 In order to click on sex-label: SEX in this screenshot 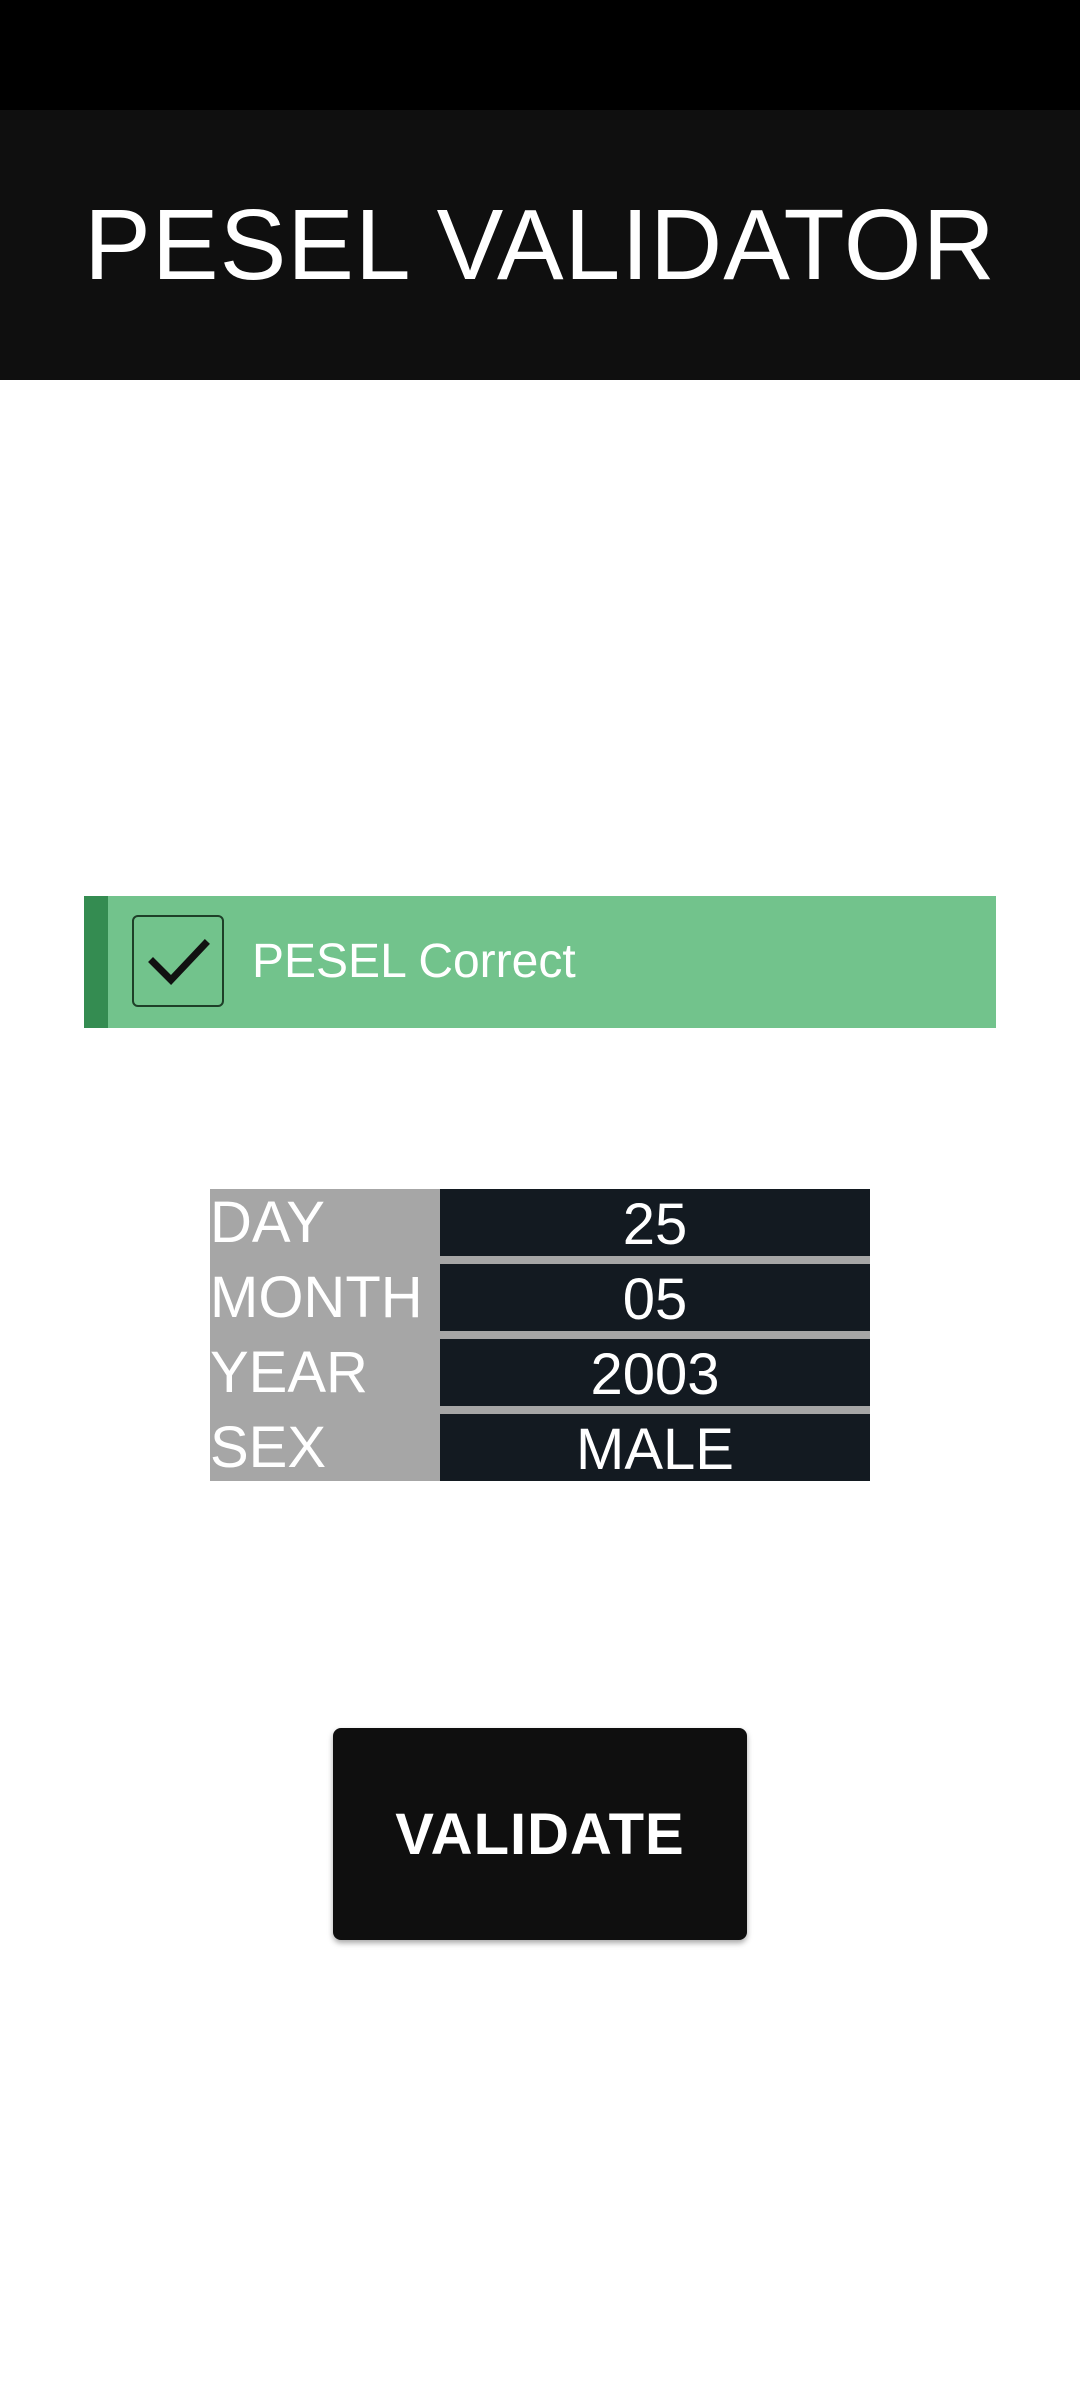, I will do `click(268, 1447)`.